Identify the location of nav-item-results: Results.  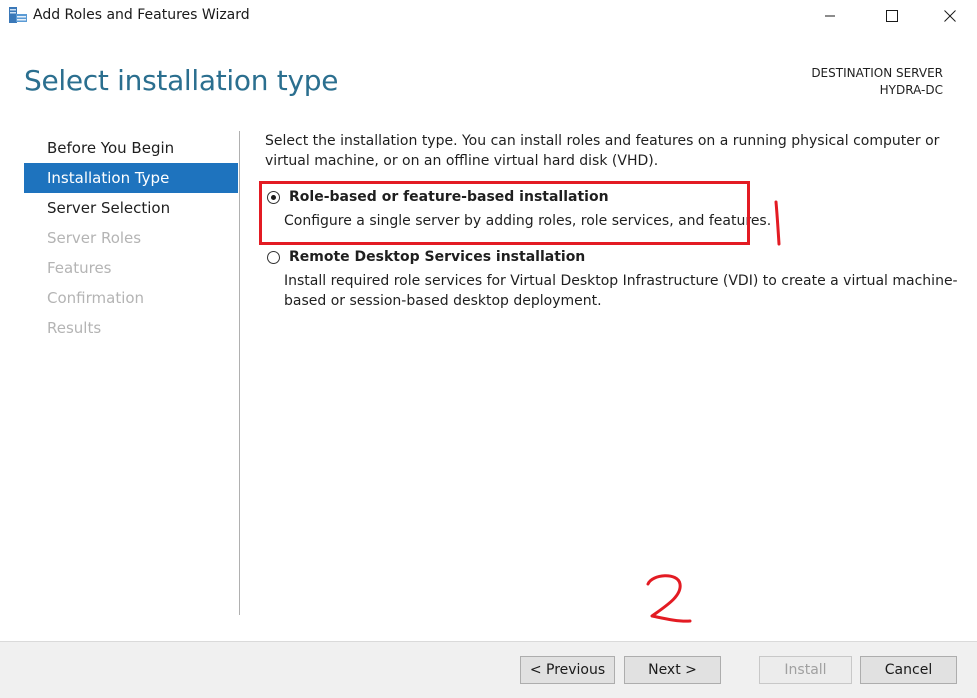
(74, 328).